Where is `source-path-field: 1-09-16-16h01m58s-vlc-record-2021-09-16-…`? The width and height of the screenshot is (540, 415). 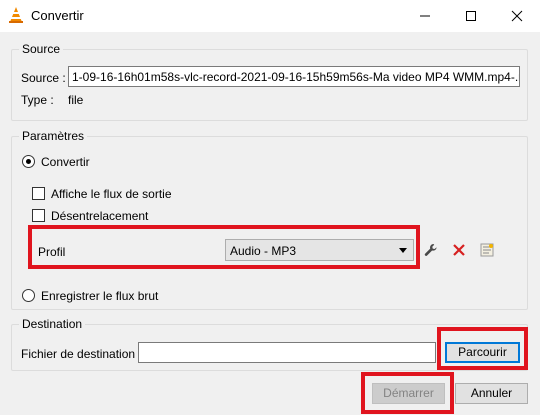
source-path-field: 1-09-16-16h01m58s-vlc-record-2021-09-16-… is located at coordinates (294, 76).